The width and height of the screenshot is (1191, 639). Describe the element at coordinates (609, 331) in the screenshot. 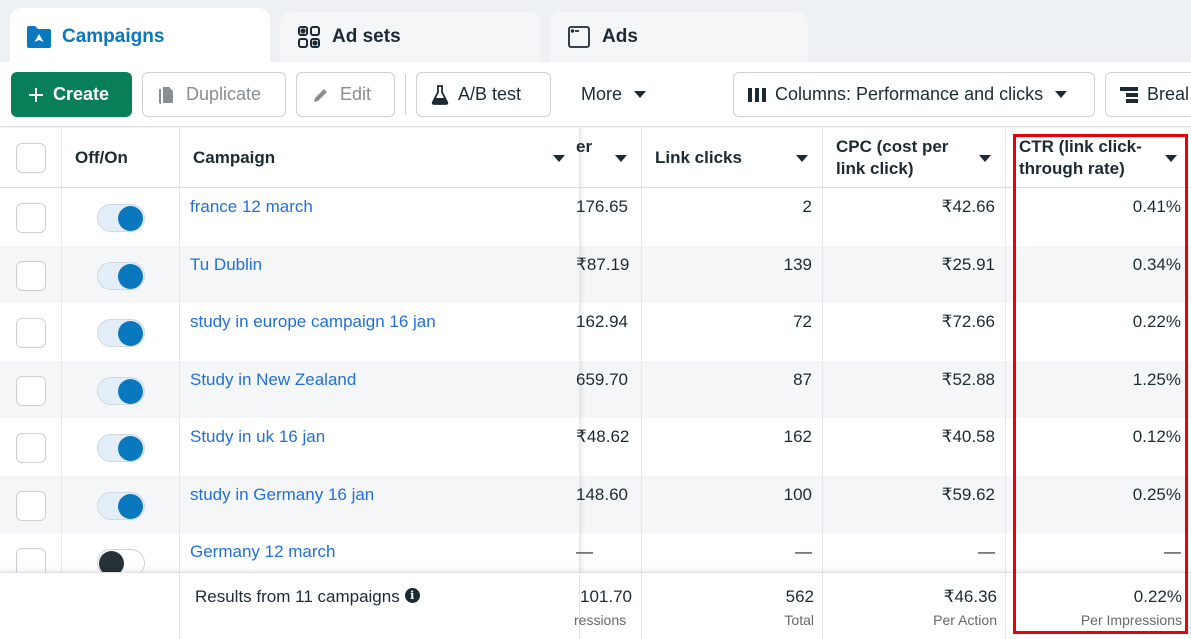

I see `partial-cell: 162.94` at that location.